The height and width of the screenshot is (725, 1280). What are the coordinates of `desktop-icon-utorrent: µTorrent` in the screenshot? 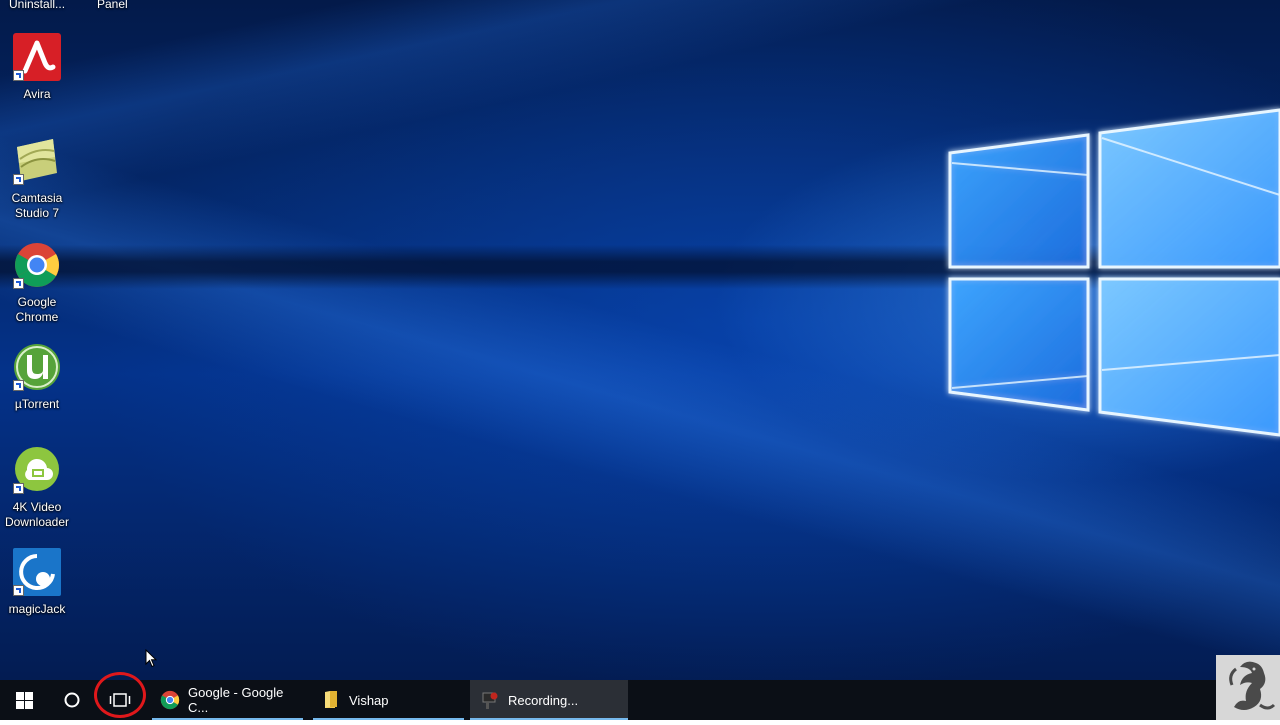 It's located at (37, 377).